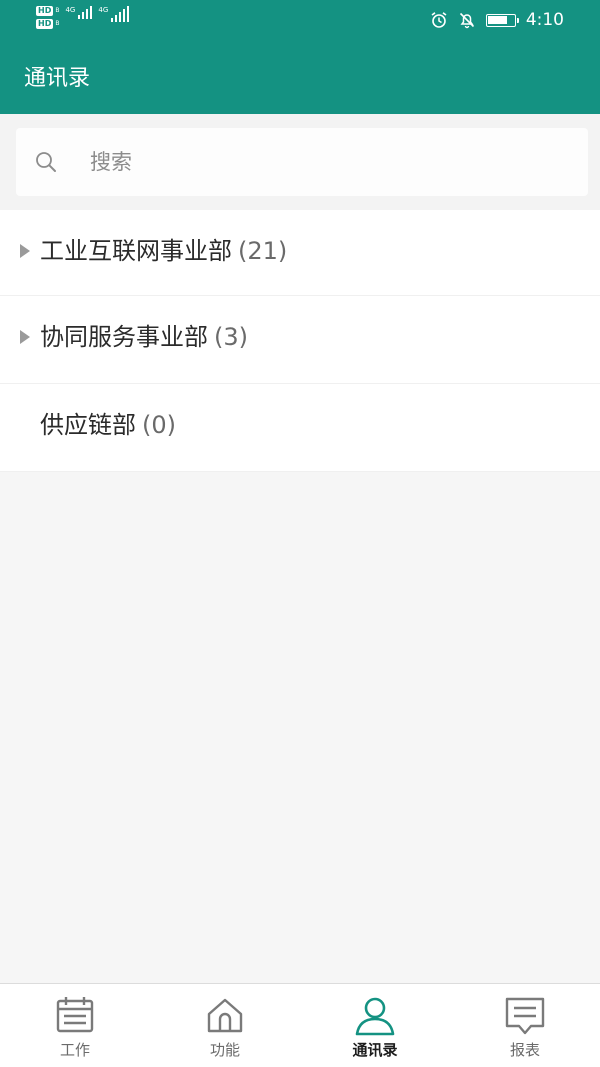 The image size is (600, 1067). I want to click on department-label: 供应链部 (0), so click(108, 425).